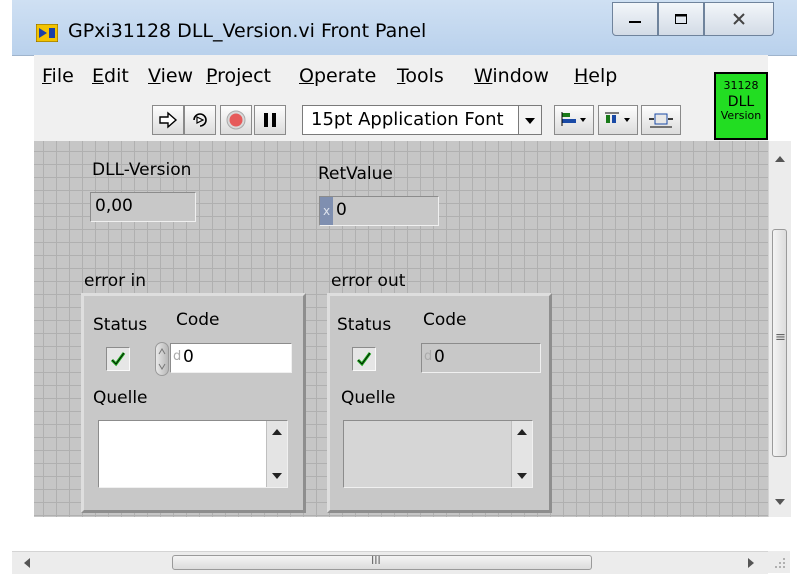  What do you see at coordinates (368, 398) in the screenshot?
I see `error-out-source-label: Quelle` at bounding box center [368, 398].